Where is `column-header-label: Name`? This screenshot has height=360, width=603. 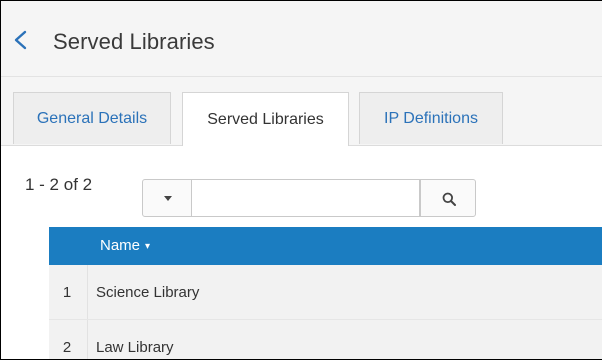 column-header-label: Name is located at coordinates (120, 245).